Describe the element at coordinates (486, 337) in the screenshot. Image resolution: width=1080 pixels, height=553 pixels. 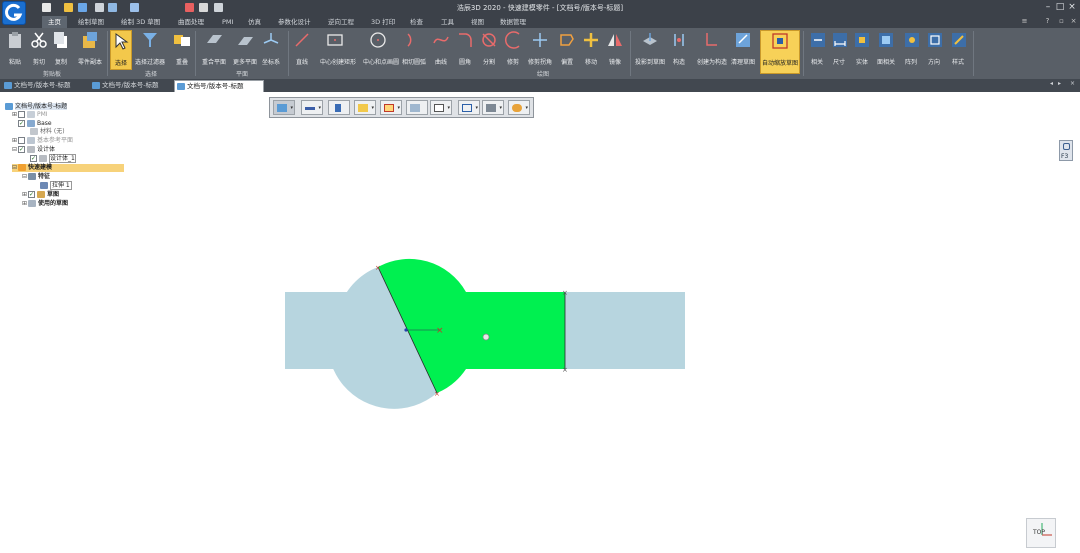
I see `pick-point-marker` at that location.